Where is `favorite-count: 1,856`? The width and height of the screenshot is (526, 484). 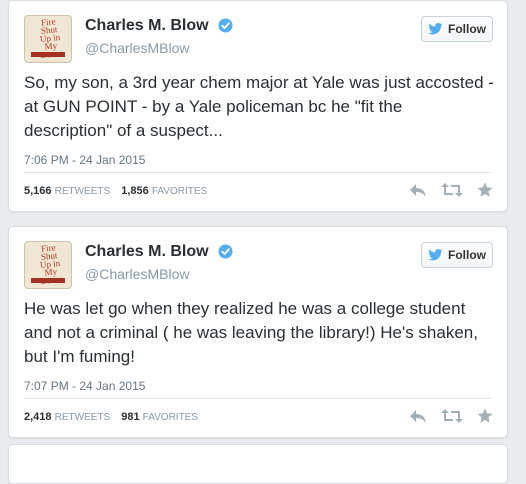 favorite-count: 1,856 is located at coordinates (135, 191).